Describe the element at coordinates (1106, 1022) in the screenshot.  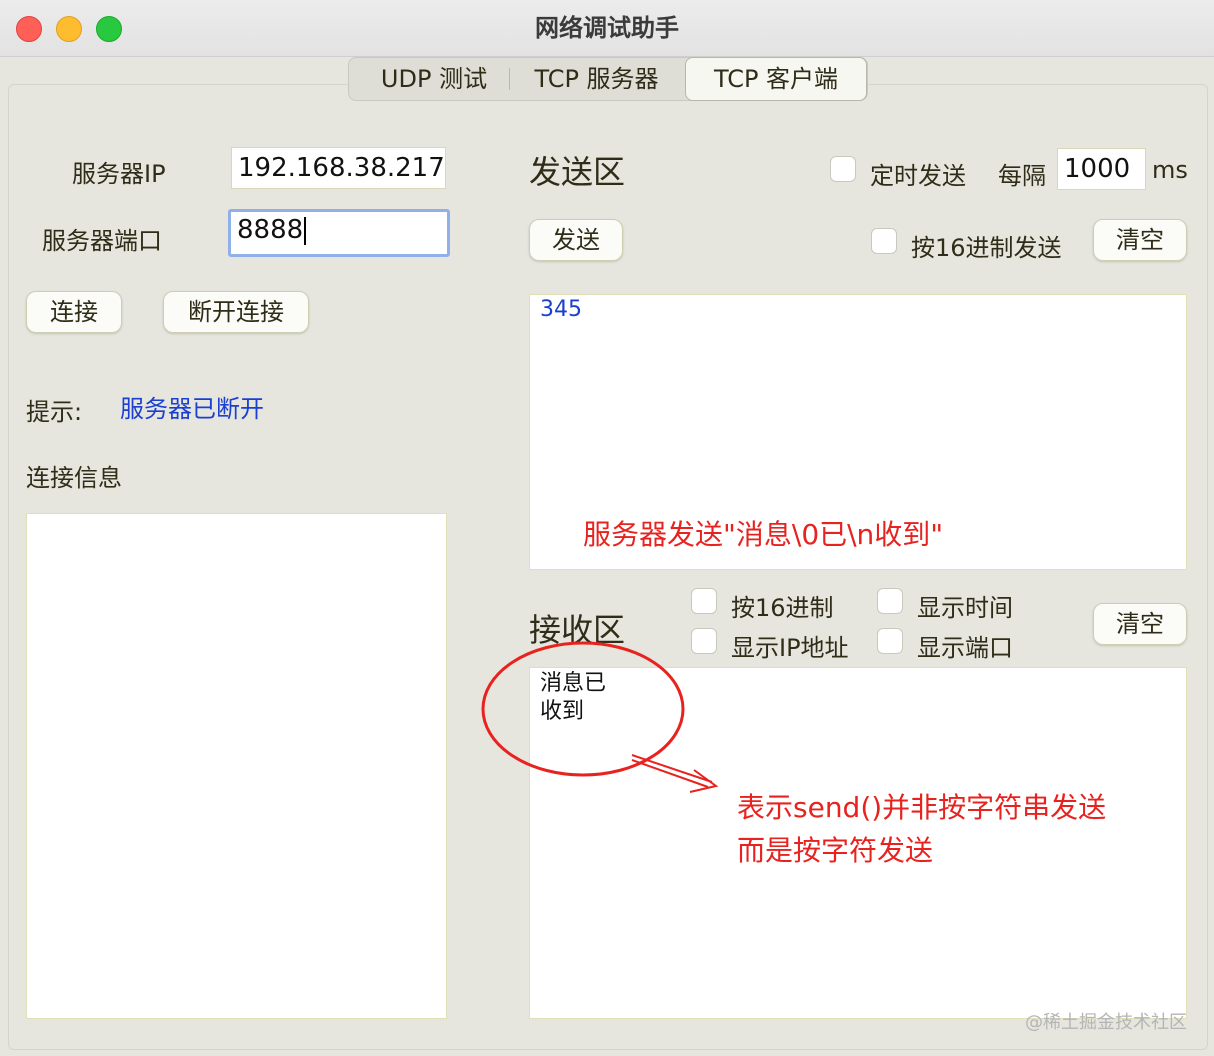
I see `watermark: @稀土掘金技术社区` at that location.